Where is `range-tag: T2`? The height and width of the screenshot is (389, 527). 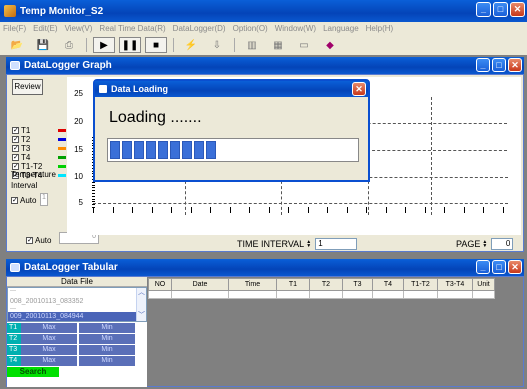 range-tag: T2 is located at coordinates (14, 339).